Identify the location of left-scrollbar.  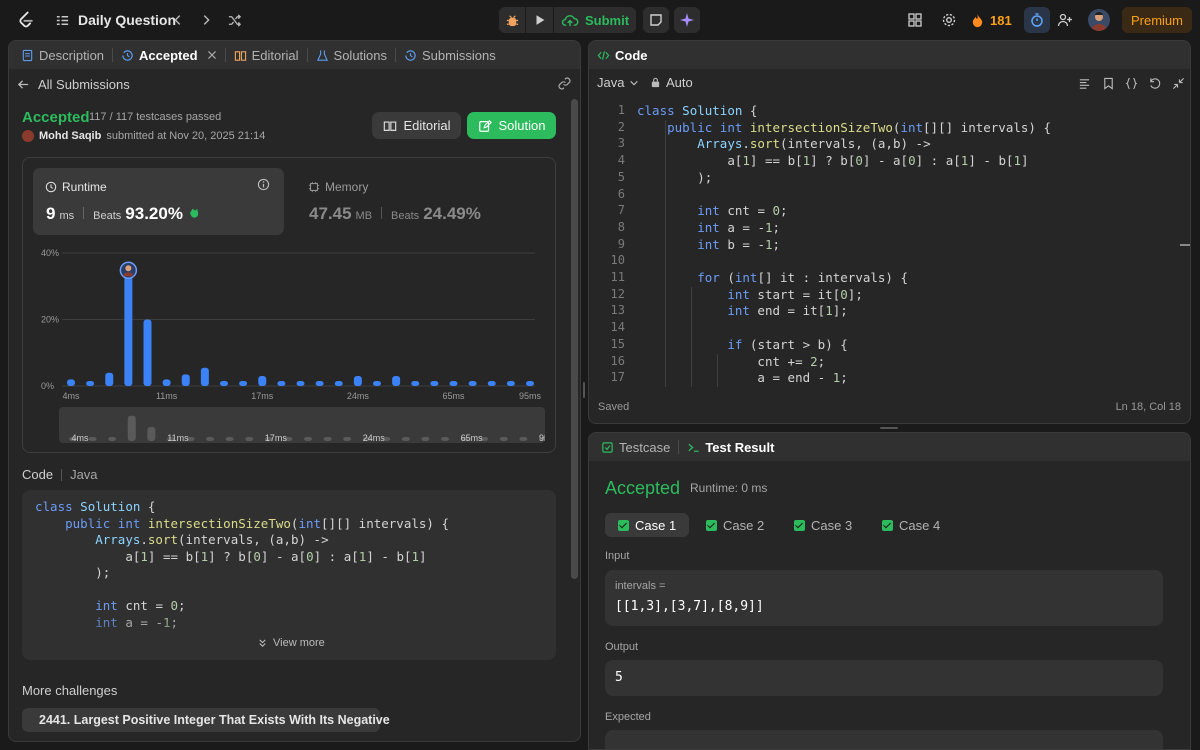
(574, 339).